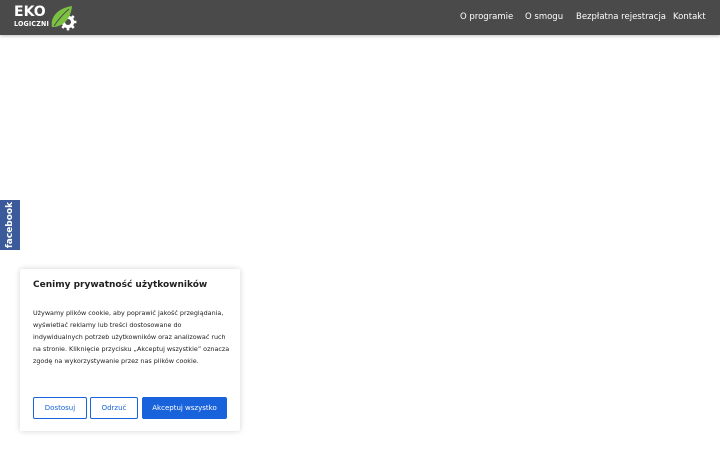  Describe the element at coordinates (60, 408) in the screenshot. I see `customize-button: Dostosuj` at that location.